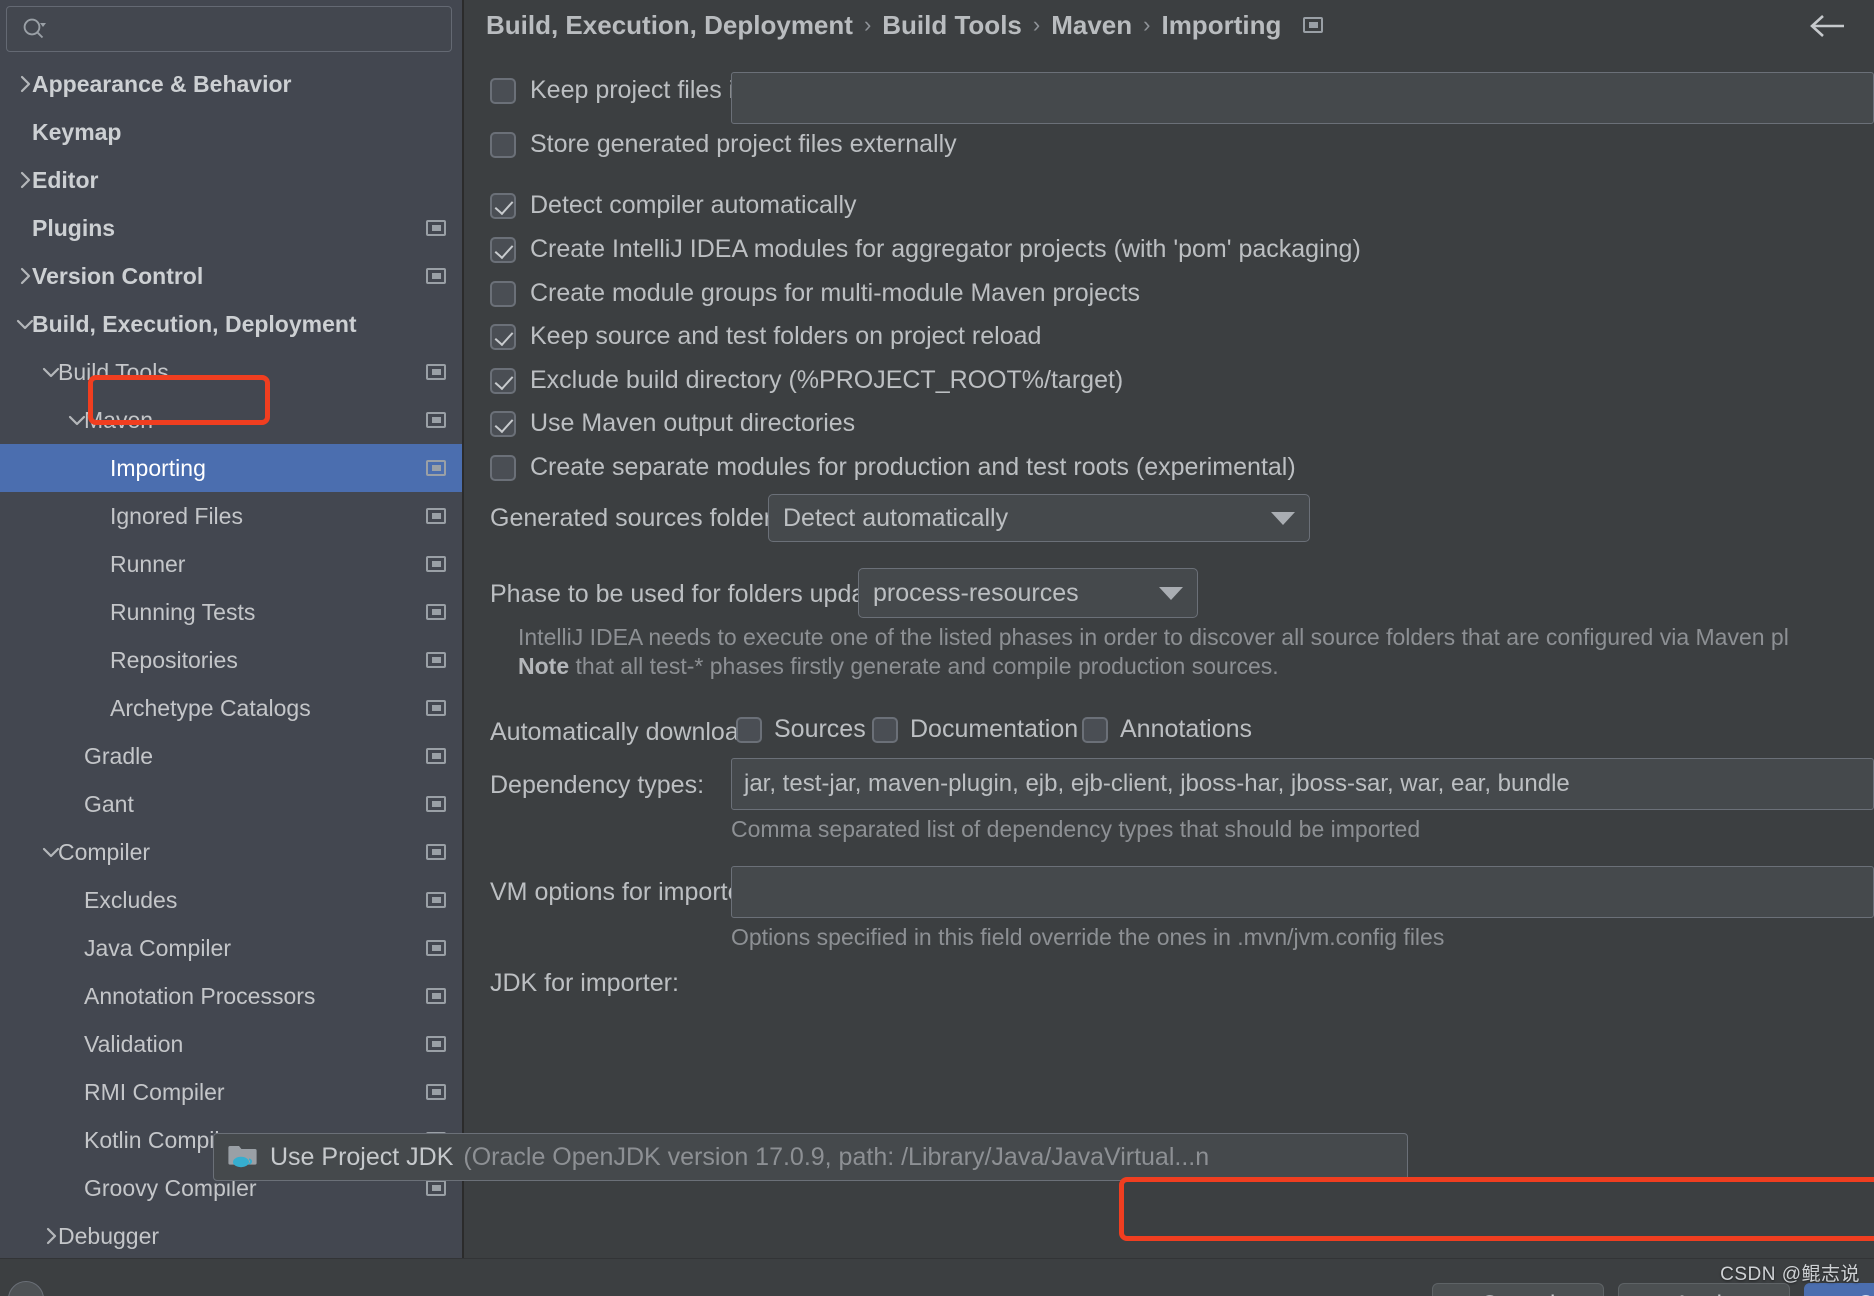  What do you see at coordinates (26, 1288) in the screenshot?
I see `help-icon` at bounding box center [26, 1288].